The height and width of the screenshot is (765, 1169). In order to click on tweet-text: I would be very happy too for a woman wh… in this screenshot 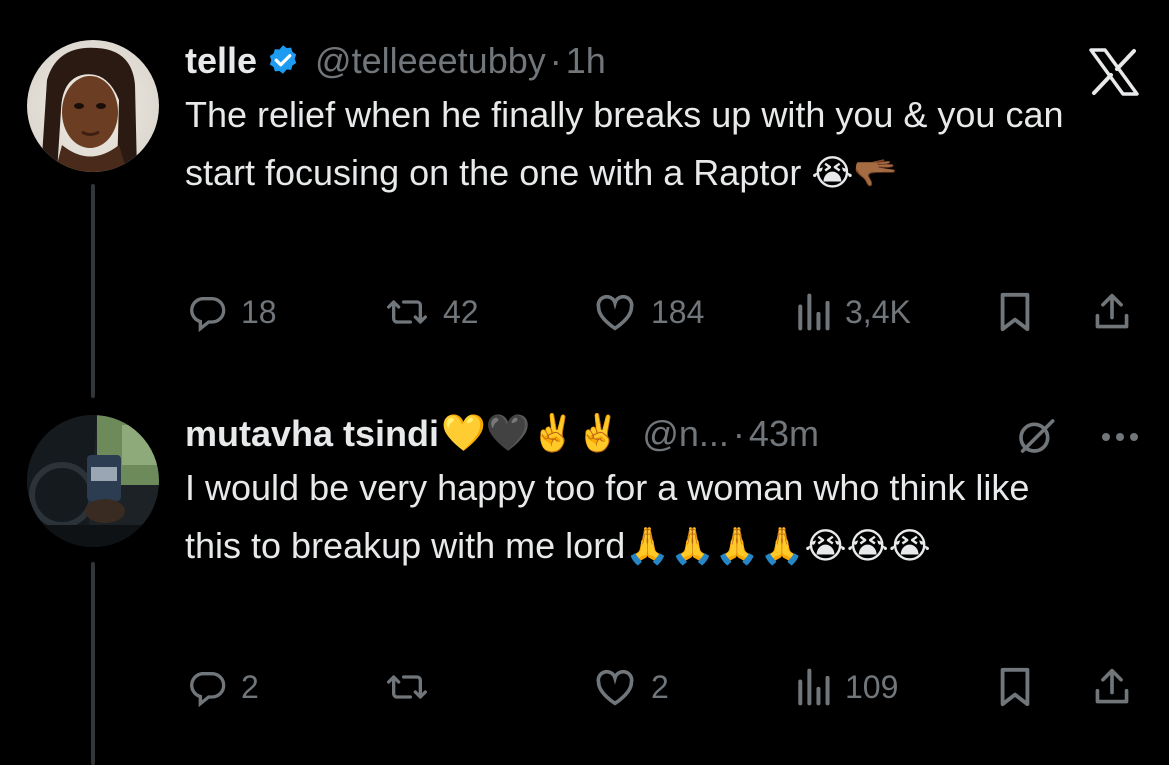, I will do `click(607, 516)`.